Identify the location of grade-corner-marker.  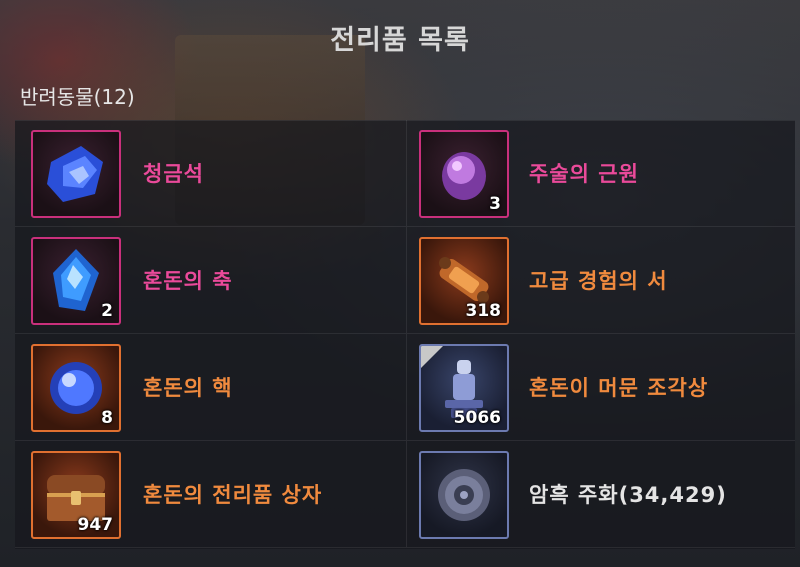
(432, 357).